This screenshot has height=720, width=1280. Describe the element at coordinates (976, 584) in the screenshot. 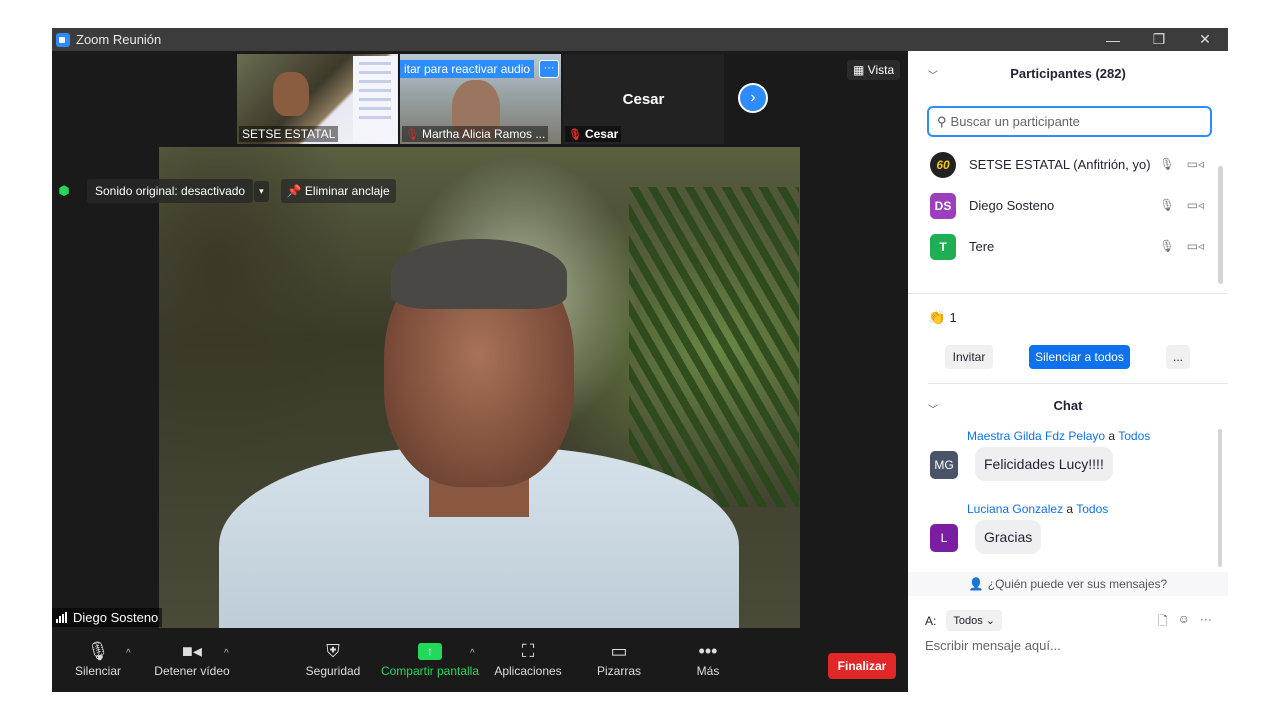

I see `person-icon: 👤` at that location.